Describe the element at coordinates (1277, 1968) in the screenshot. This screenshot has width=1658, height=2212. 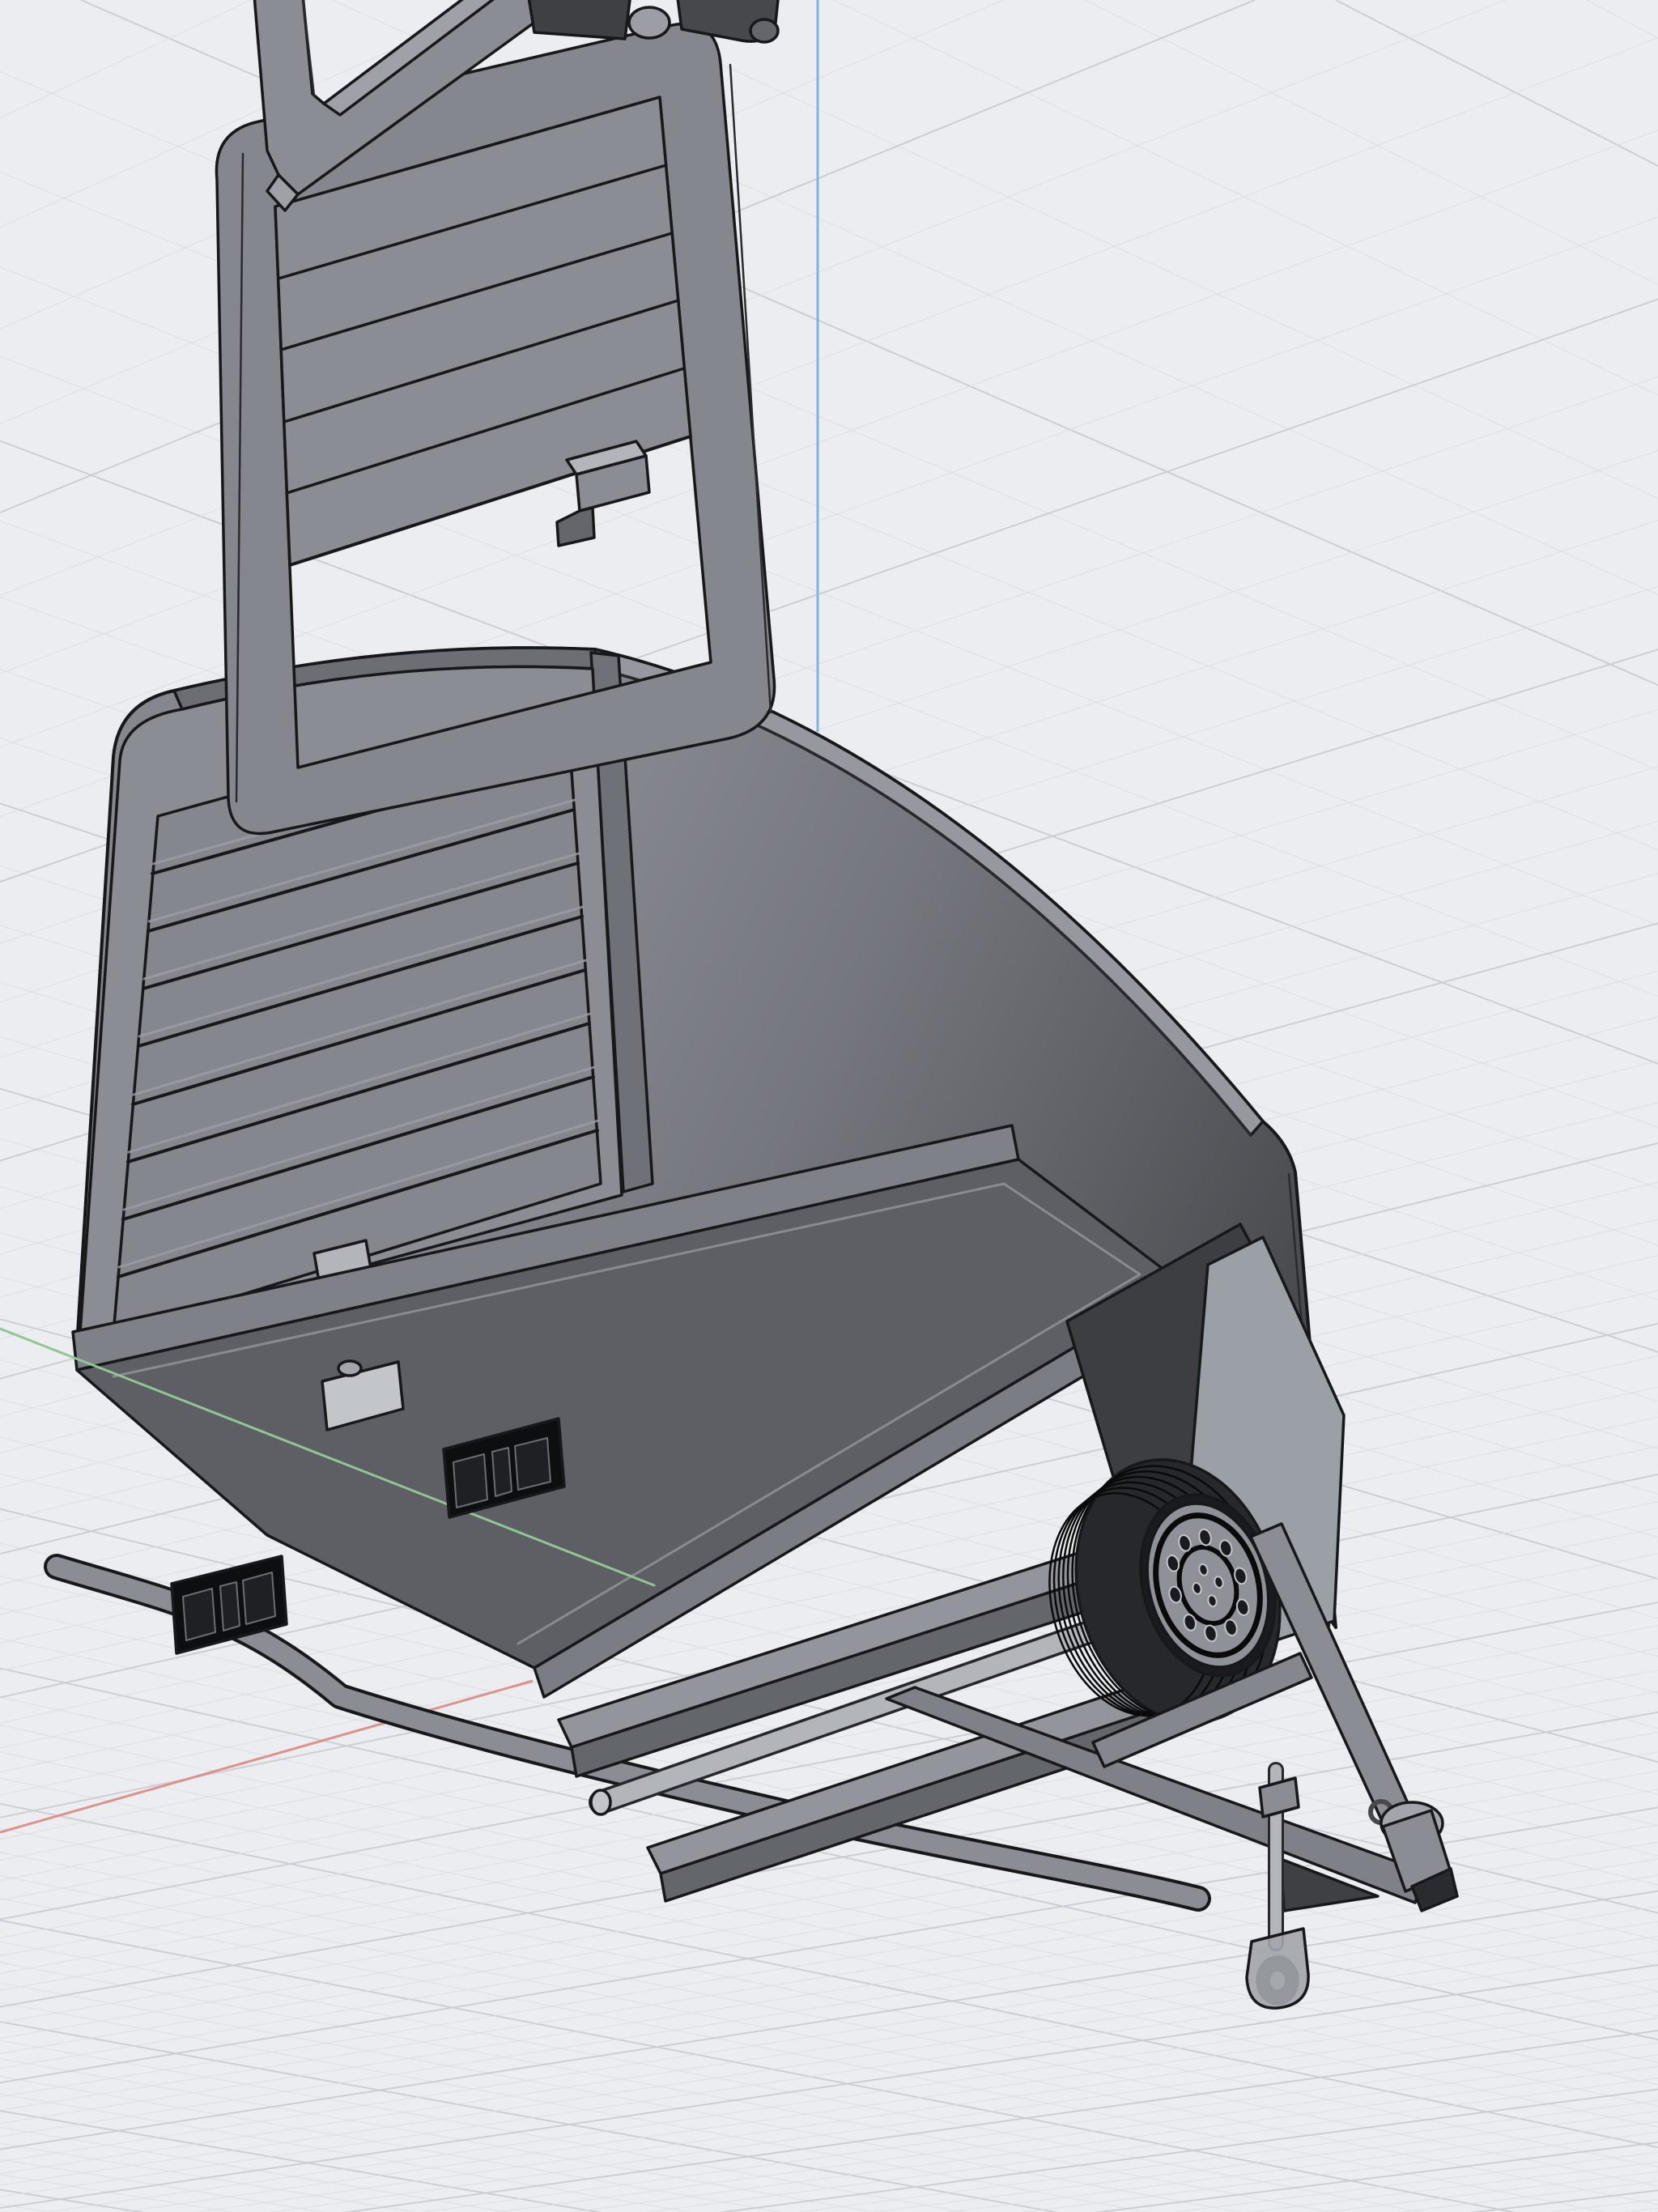
I see `jockey-bracket` at that location.